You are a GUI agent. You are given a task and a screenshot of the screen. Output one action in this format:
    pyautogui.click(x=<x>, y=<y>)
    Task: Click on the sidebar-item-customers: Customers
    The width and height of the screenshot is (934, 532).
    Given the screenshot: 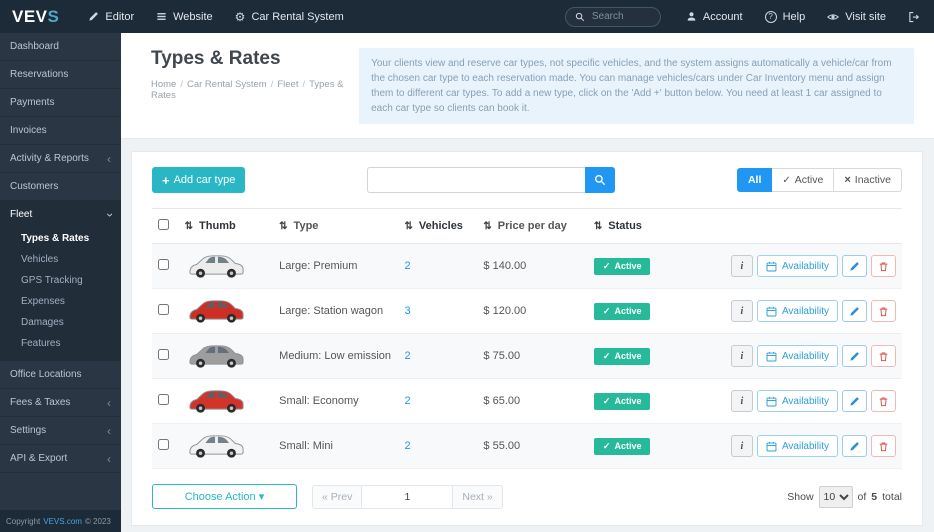 What is the action you would take?
    pyautogui.click(x=60, y=187)
    